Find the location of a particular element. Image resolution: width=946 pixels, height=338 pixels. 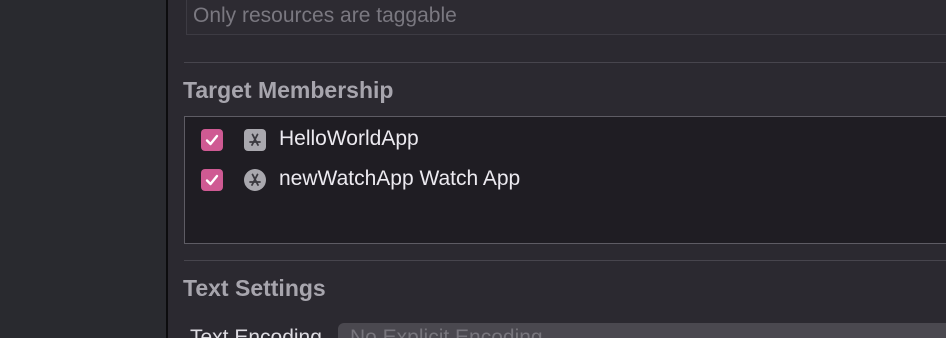

target-row-helloworldapp: HelloWorldApp is located at coordinates (565, 140).